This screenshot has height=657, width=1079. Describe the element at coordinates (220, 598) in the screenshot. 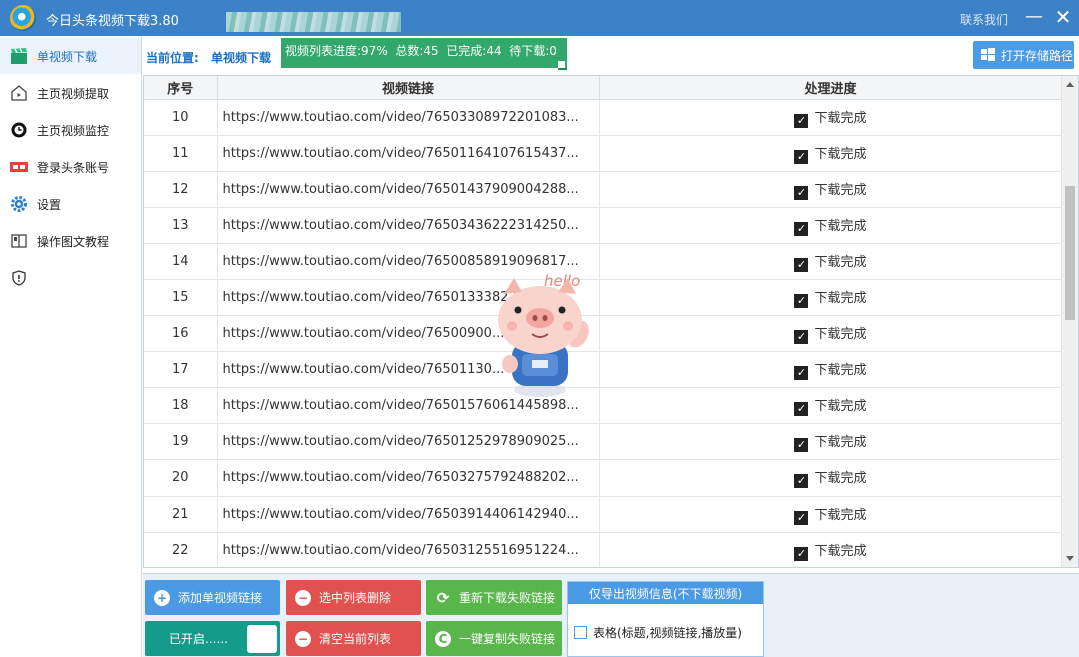

I see `add-video-link-label: 添加单视频链接` at that location.